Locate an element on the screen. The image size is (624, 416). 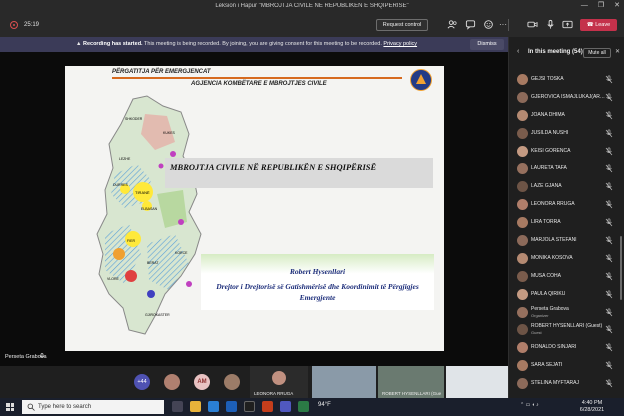
participant-name: SARA SEJATI is located at coordinates (547, 365).